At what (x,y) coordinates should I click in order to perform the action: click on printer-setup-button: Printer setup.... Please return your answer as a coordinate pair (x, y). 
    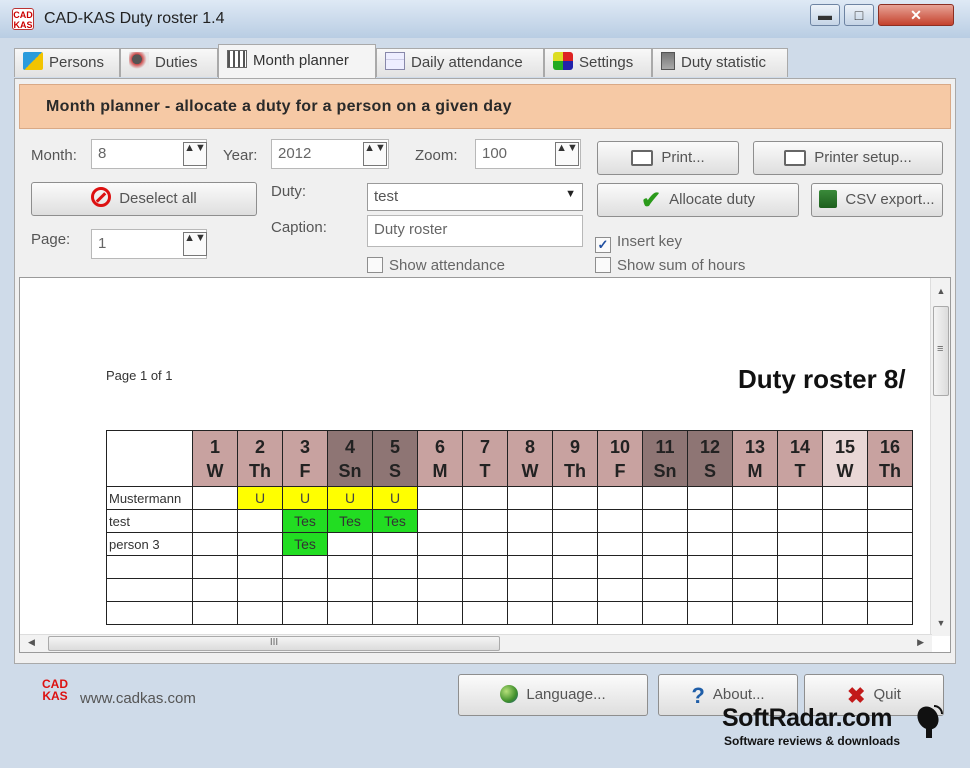
    Looking at the image, I should click on (848, 158).